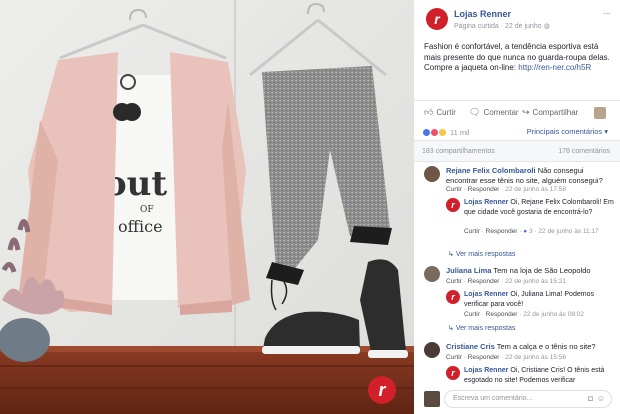 This screenshot has width=620, height=414. What do you see at coordinates (601, 398) in the screenshot?
I see `emoji-icon: ☺` at bounding box center [601, 398].